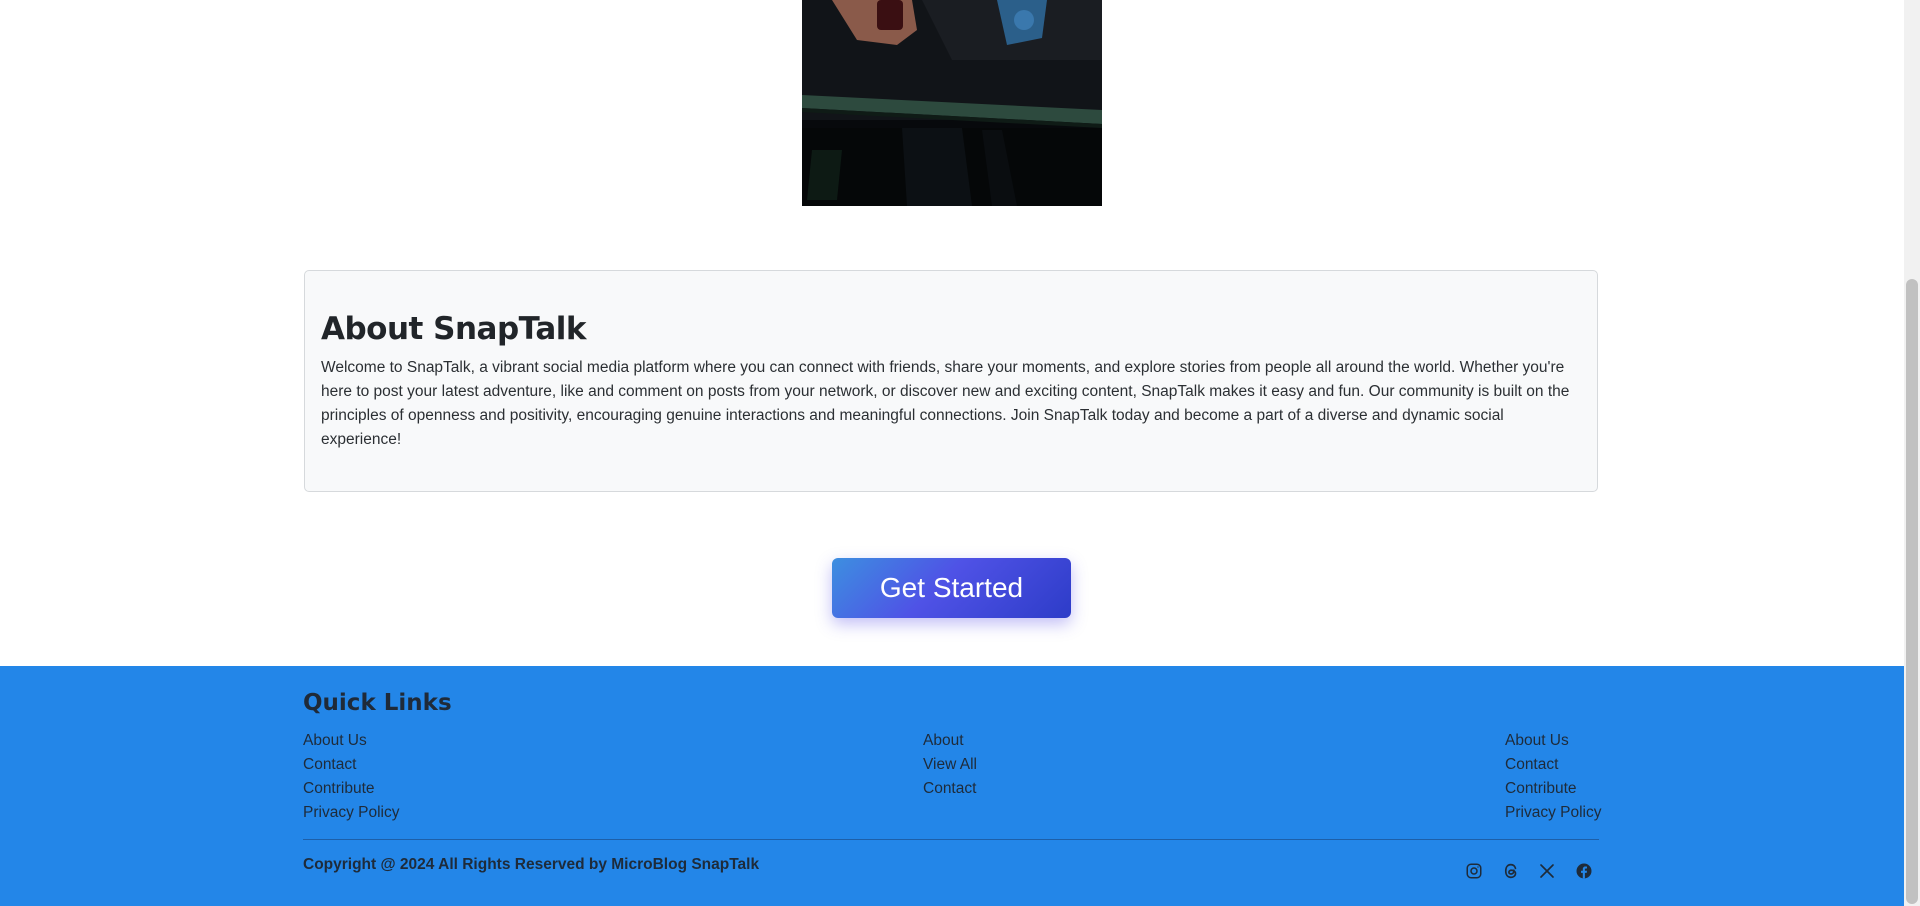 The image size is (1920, 906). Describe the element at coordinates (951, 588) in the screenshot. I see `get-started-button: Get Started` at that location.